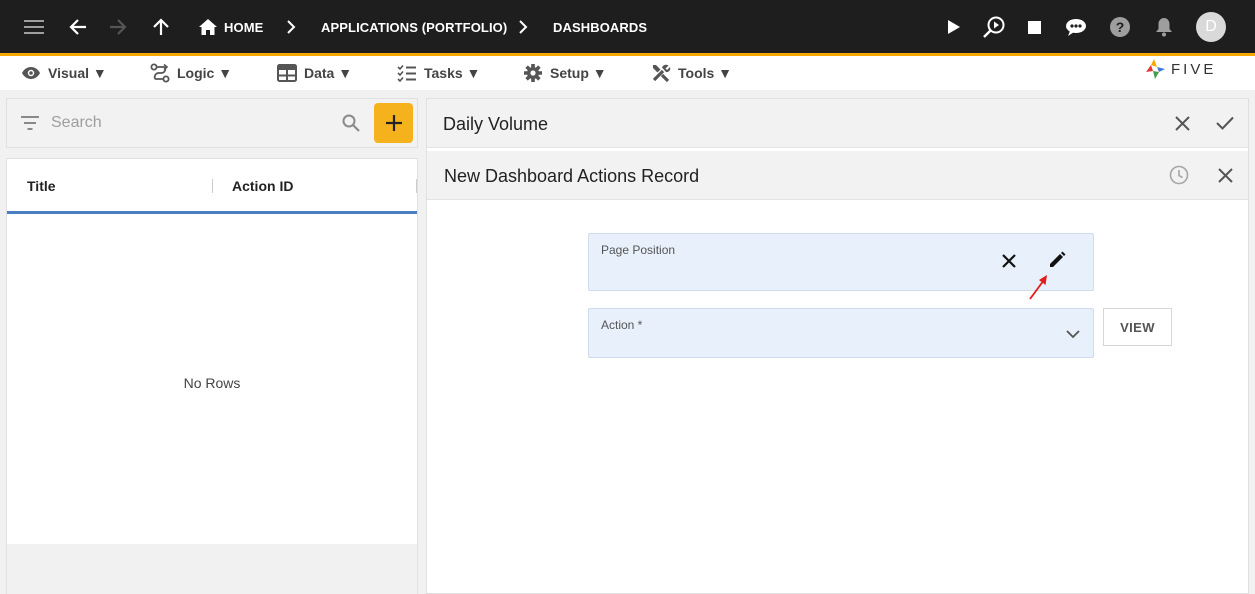 The width and height of the screenshot is (1255, 594). I want to click on add-button, so click(393, 123).